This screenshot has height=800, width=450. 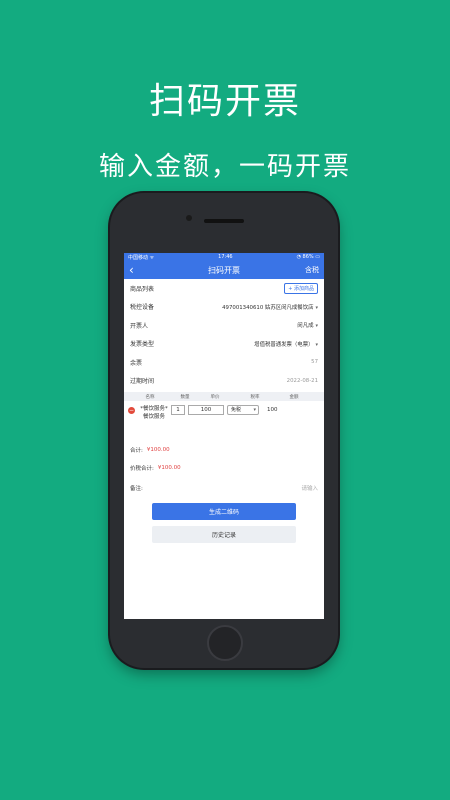 What do you see at coordinates (206, 410) in the screenshot?
I see `price-input: 100` at bounding box center [206, 410].